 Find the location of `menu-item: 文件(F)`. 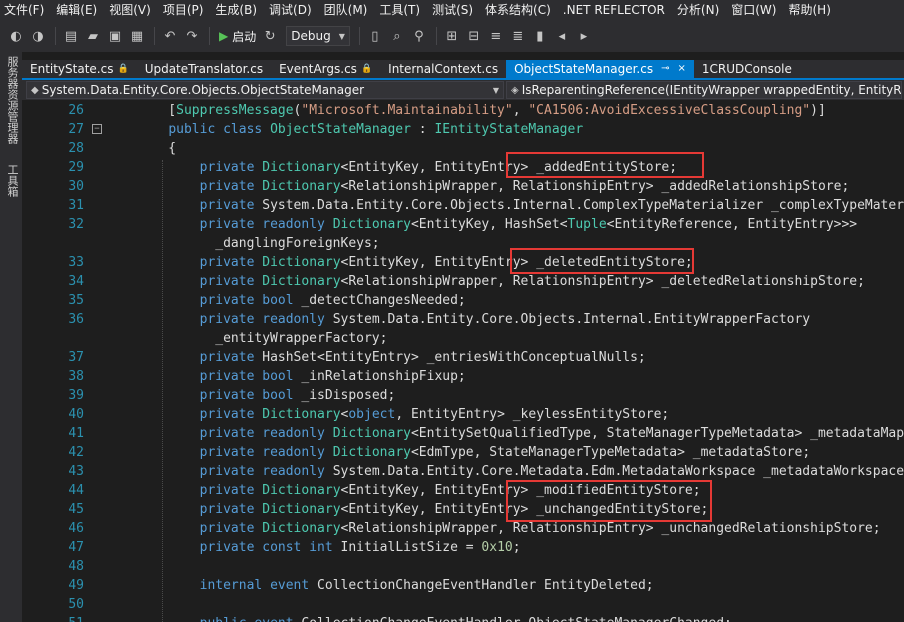

menu-item: 文件(F) is located at coordinates (25, 10).